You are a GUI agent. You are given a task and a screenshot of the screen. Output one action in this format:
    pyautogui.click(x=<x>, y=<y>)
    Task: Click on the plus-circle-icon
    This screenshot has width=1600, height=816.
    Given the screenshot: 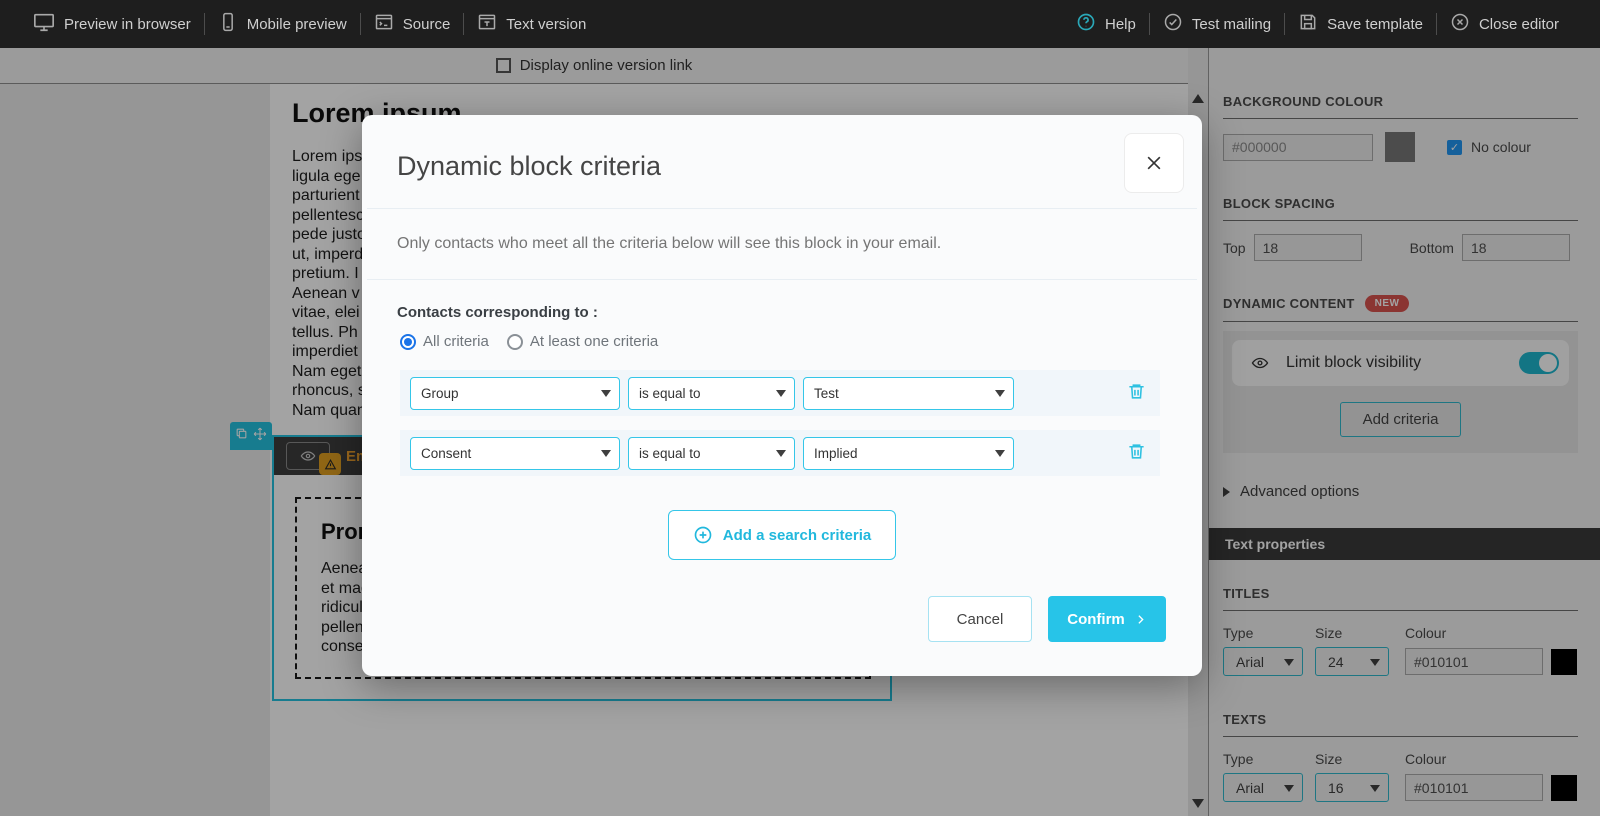 What is the action you would take?
    pyautogui.click(x=703, y=535)
    